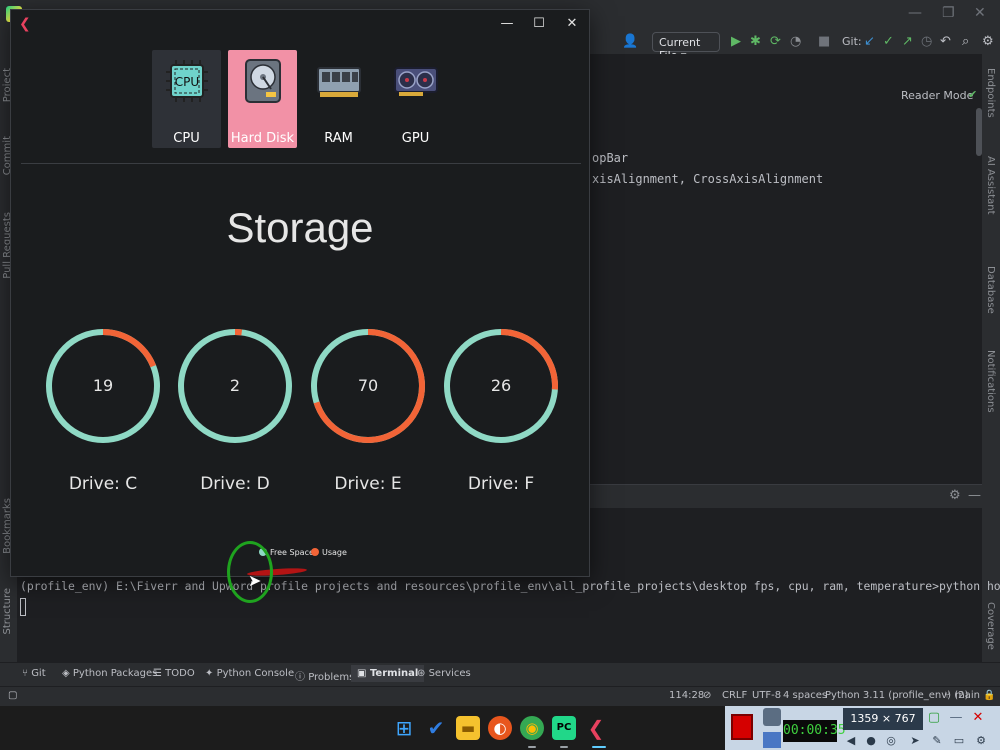  What do you see at coordinates (67, 673) in the screenshot?
I see `packages-icon: ◈` at bounding box center [67, 673].